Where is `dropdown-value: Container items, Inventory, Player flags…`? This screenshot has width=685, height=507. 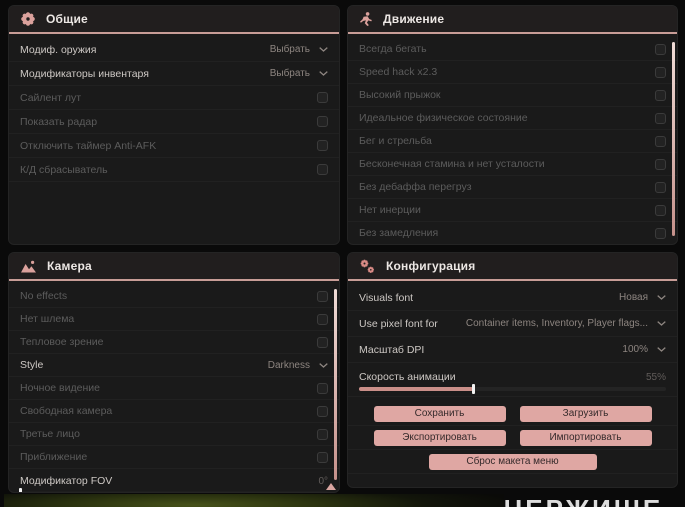 dropdown-value: Container items, Inventory, Player flags… is located at coordinates (556, 323).